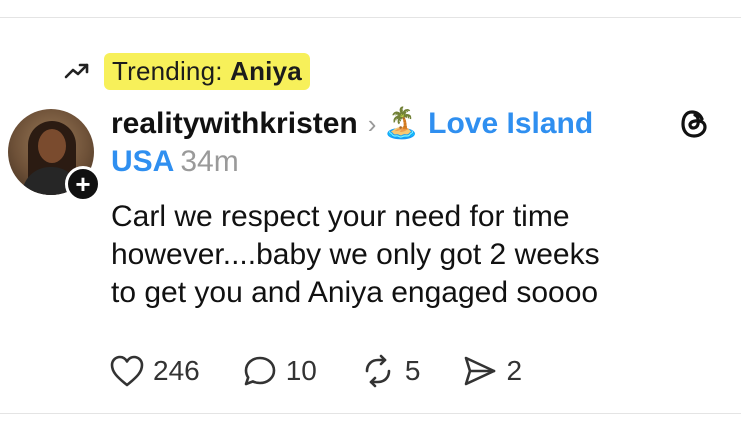  What do you see at coordinates (370, 413) in the screenshot?
I see `bottom-divider` at bounding box center [370, 413].